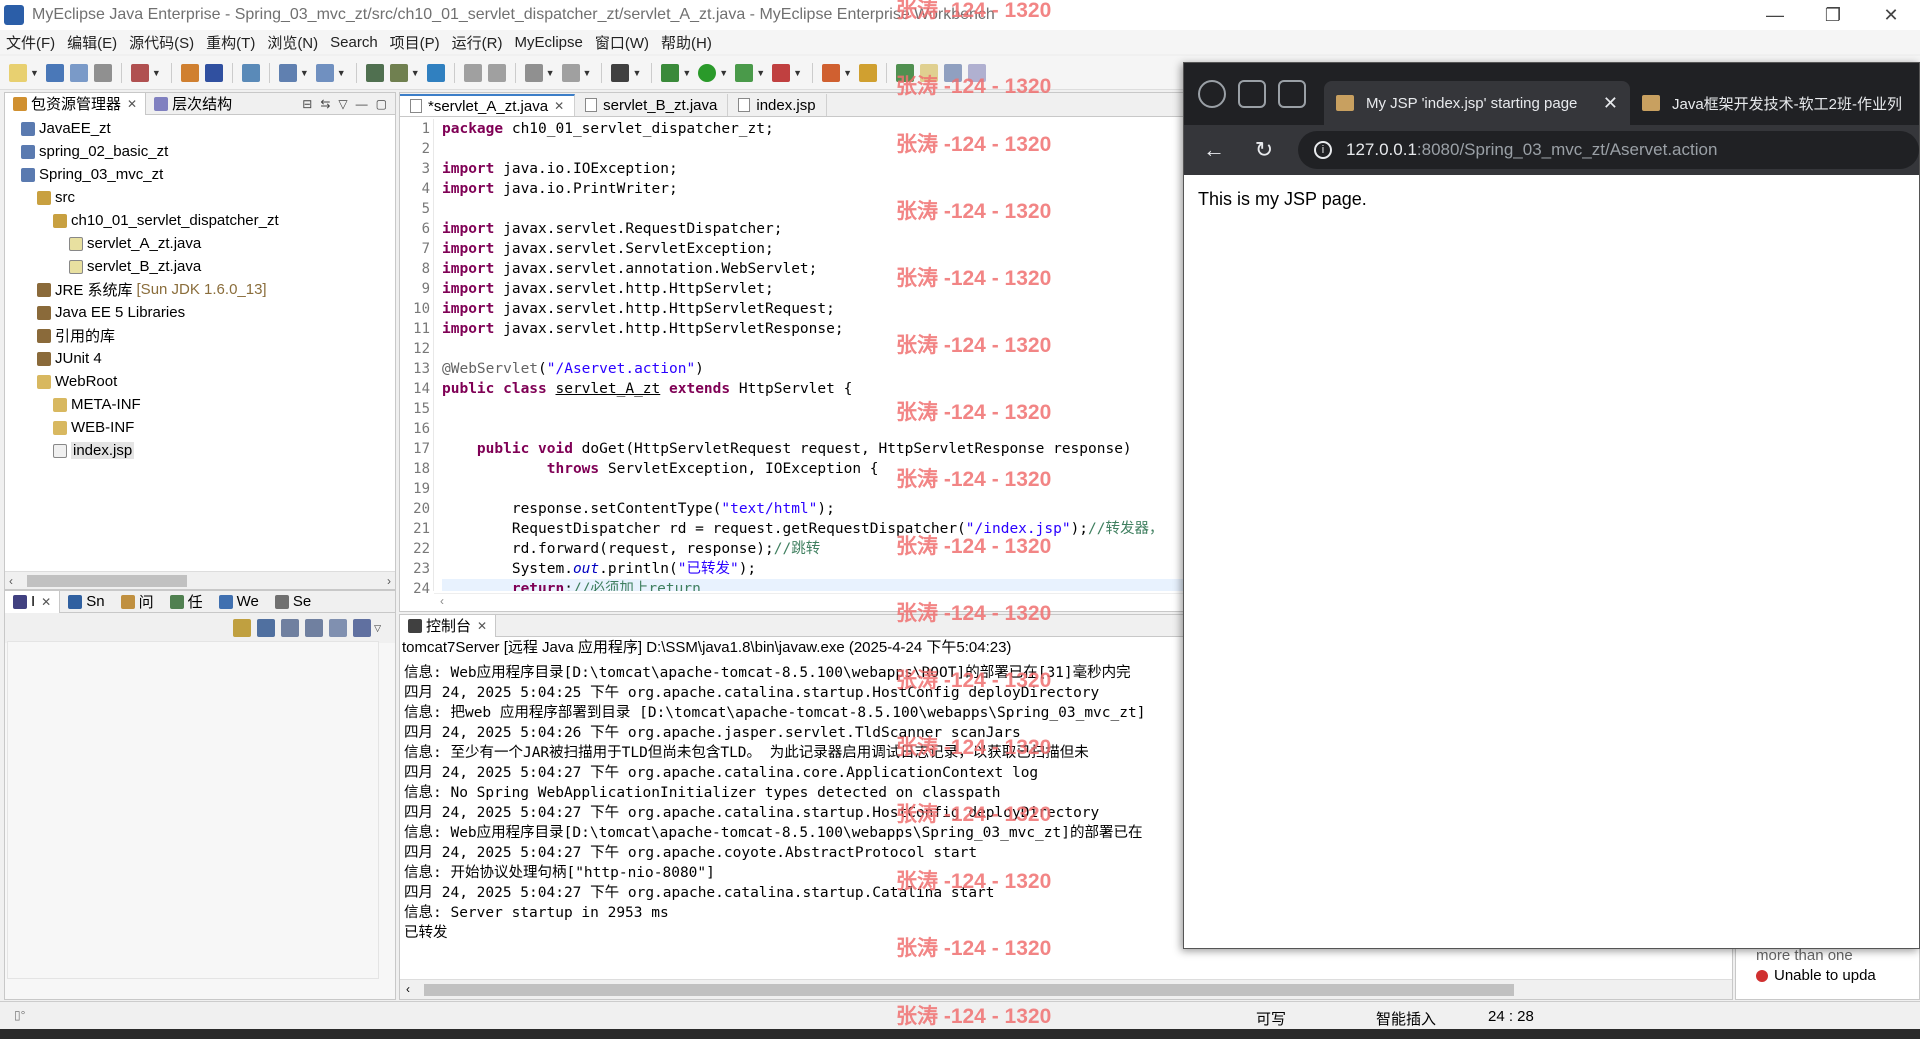  Describe the element at coordinates (200, 381) in the screenshot. I see `tree-item: WebRoot` at that location.